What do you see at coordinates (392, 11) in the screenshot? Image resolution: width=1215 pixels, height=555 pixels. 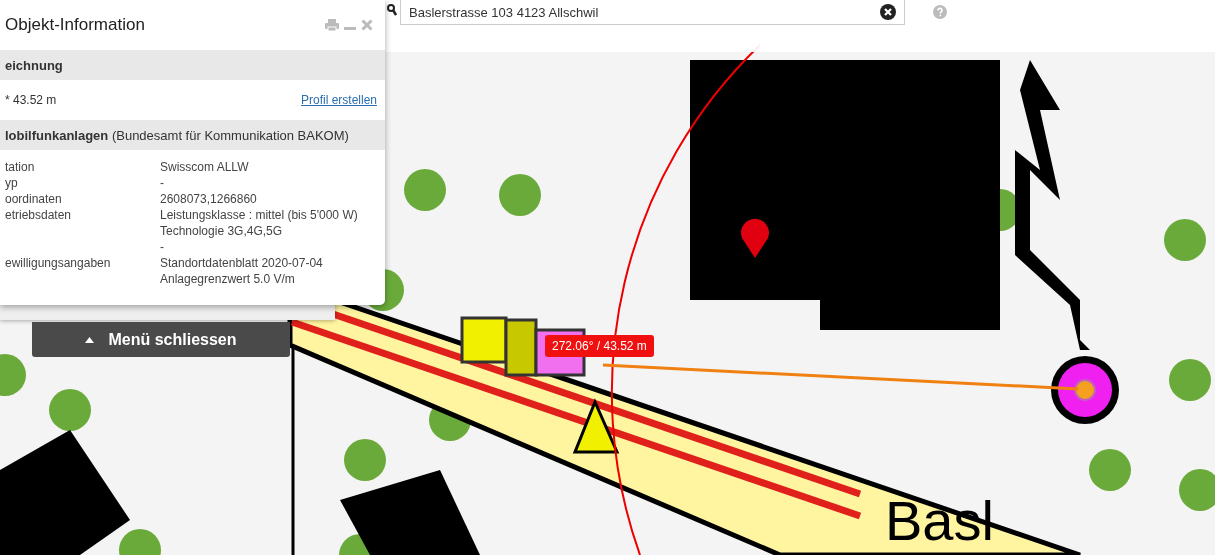 I see `search-icon` at bounding box center [392, 11].